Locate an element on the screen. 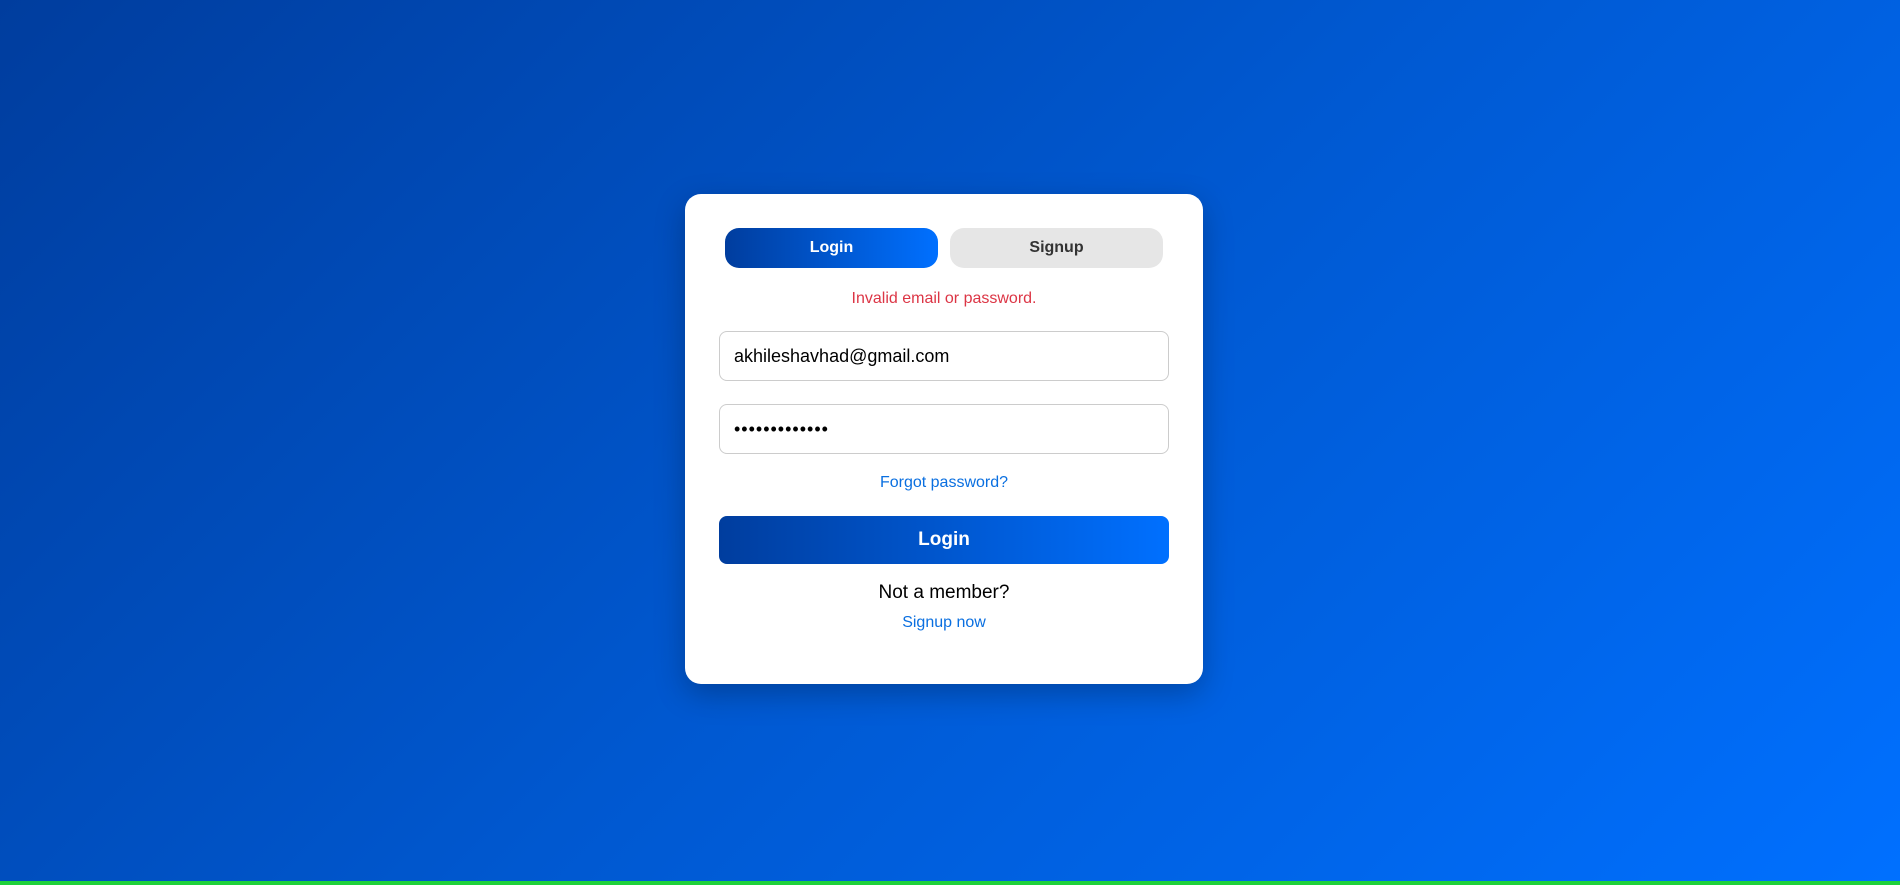 This screenshot has height=885, width=1900. email-field is located at coordinates (944, 356).